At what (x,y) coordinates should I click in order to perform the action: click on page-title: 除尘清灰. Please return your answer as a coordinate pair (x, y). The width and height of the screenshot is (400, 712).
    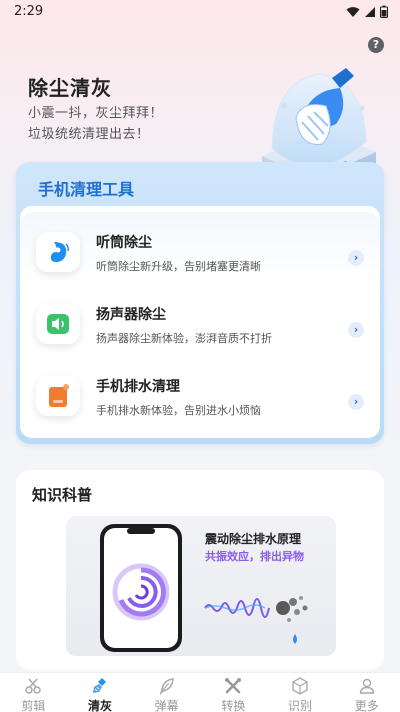
    Looking at the image, I should click on (70, 88).